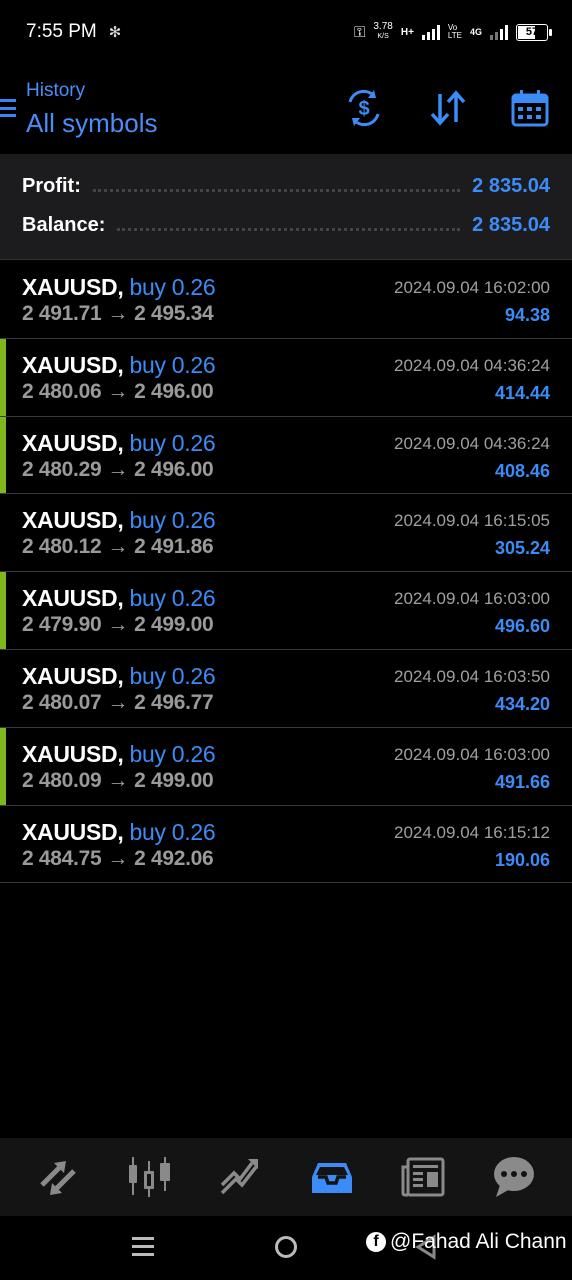  Describe the element at coordinates (527, 315) in the screenshot. I see `trade-profit: 94.38` at that location.